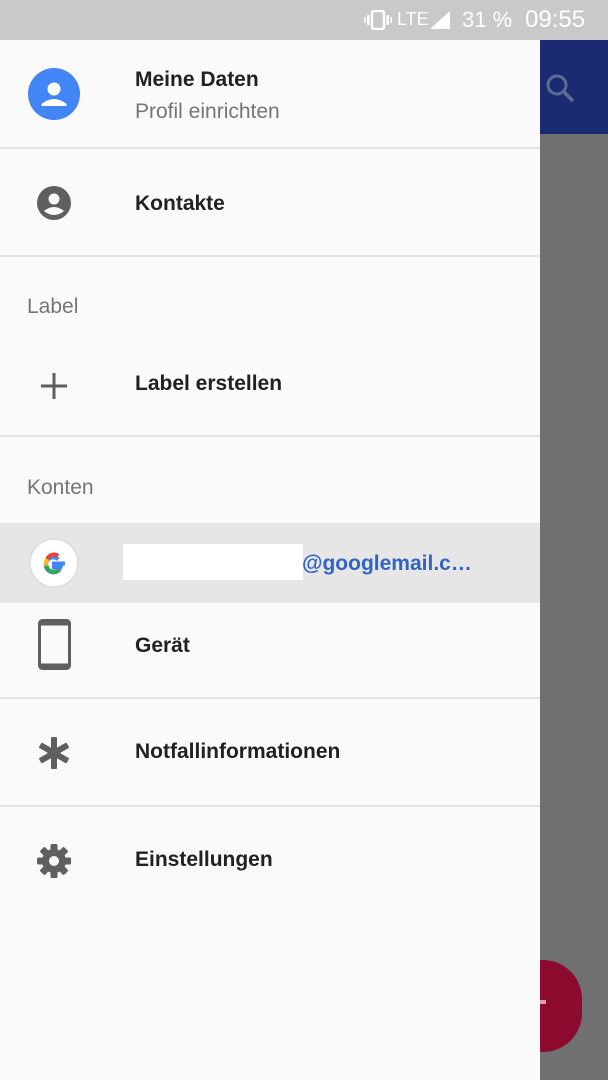 The width and height of the screenshot is (608, 1080). What do you see at coordinates (440, 20) in the screenshot?
I see `signal-icon` at bounding box center [440, 20].